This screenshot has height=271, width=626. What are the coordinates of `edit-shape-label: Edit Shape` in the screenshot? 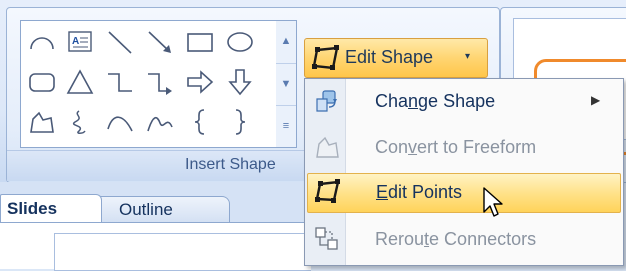 It's located at (389, 57).